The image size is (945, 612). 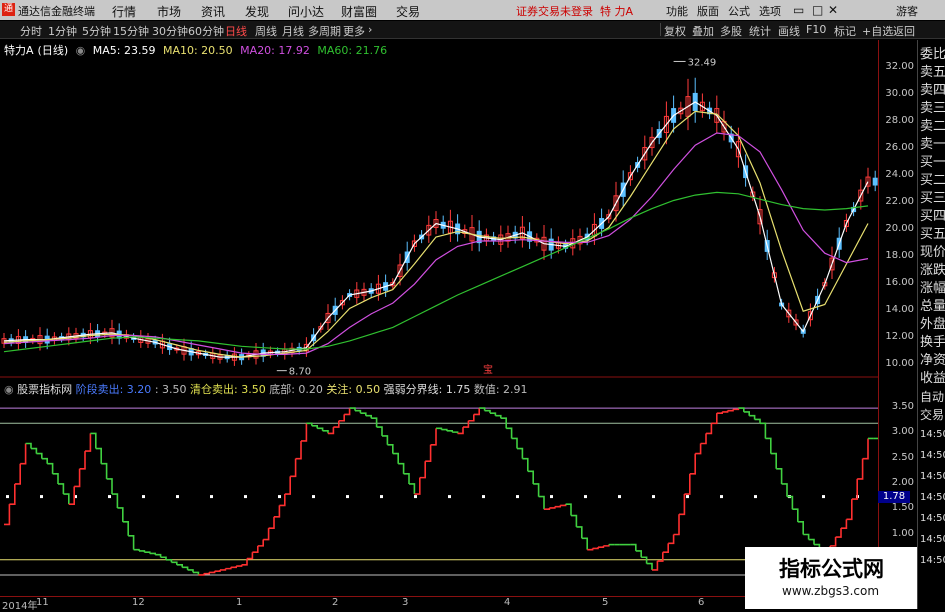 I want to click on period-daily: 日线, so click(x=236, y=31).